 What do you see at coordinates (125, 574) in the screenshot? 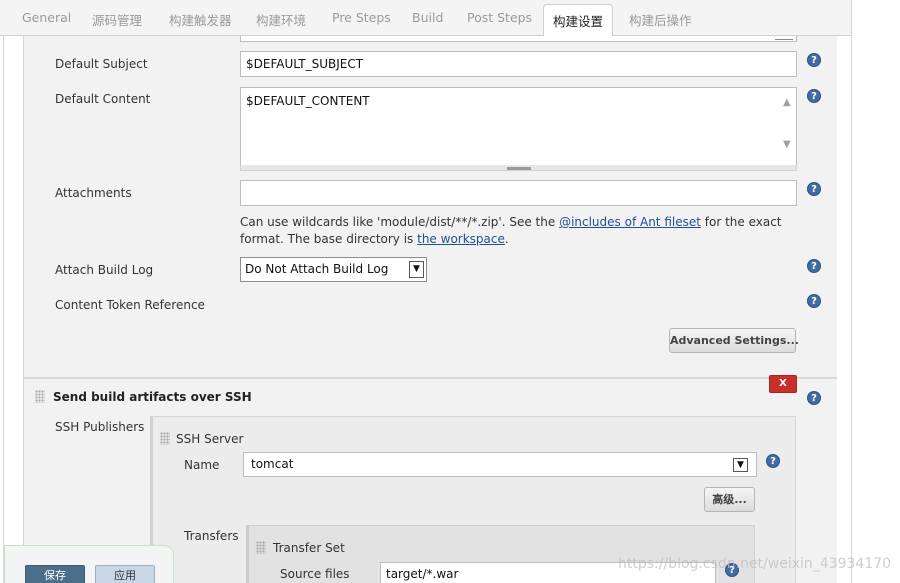
I see `apply-button: 应用` at bounding box center [125, 574].